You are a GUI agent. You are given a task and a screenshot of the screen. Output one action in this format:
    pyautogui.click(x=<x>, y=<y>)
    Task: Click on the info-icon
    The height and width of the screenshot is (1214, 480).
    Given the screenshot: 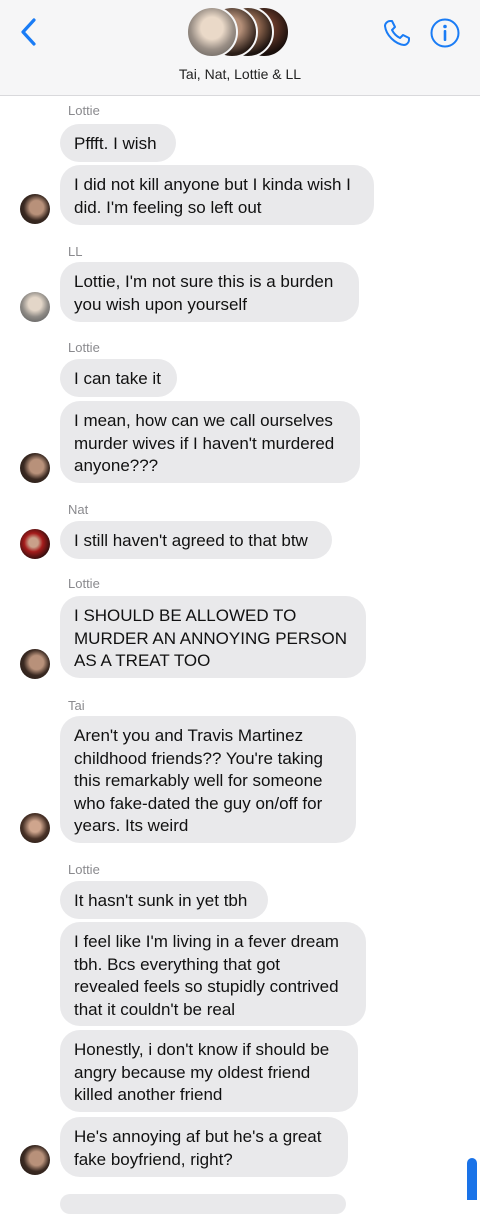 What is the action you would take?
    pyautogui.click(x=445, y=33)
    